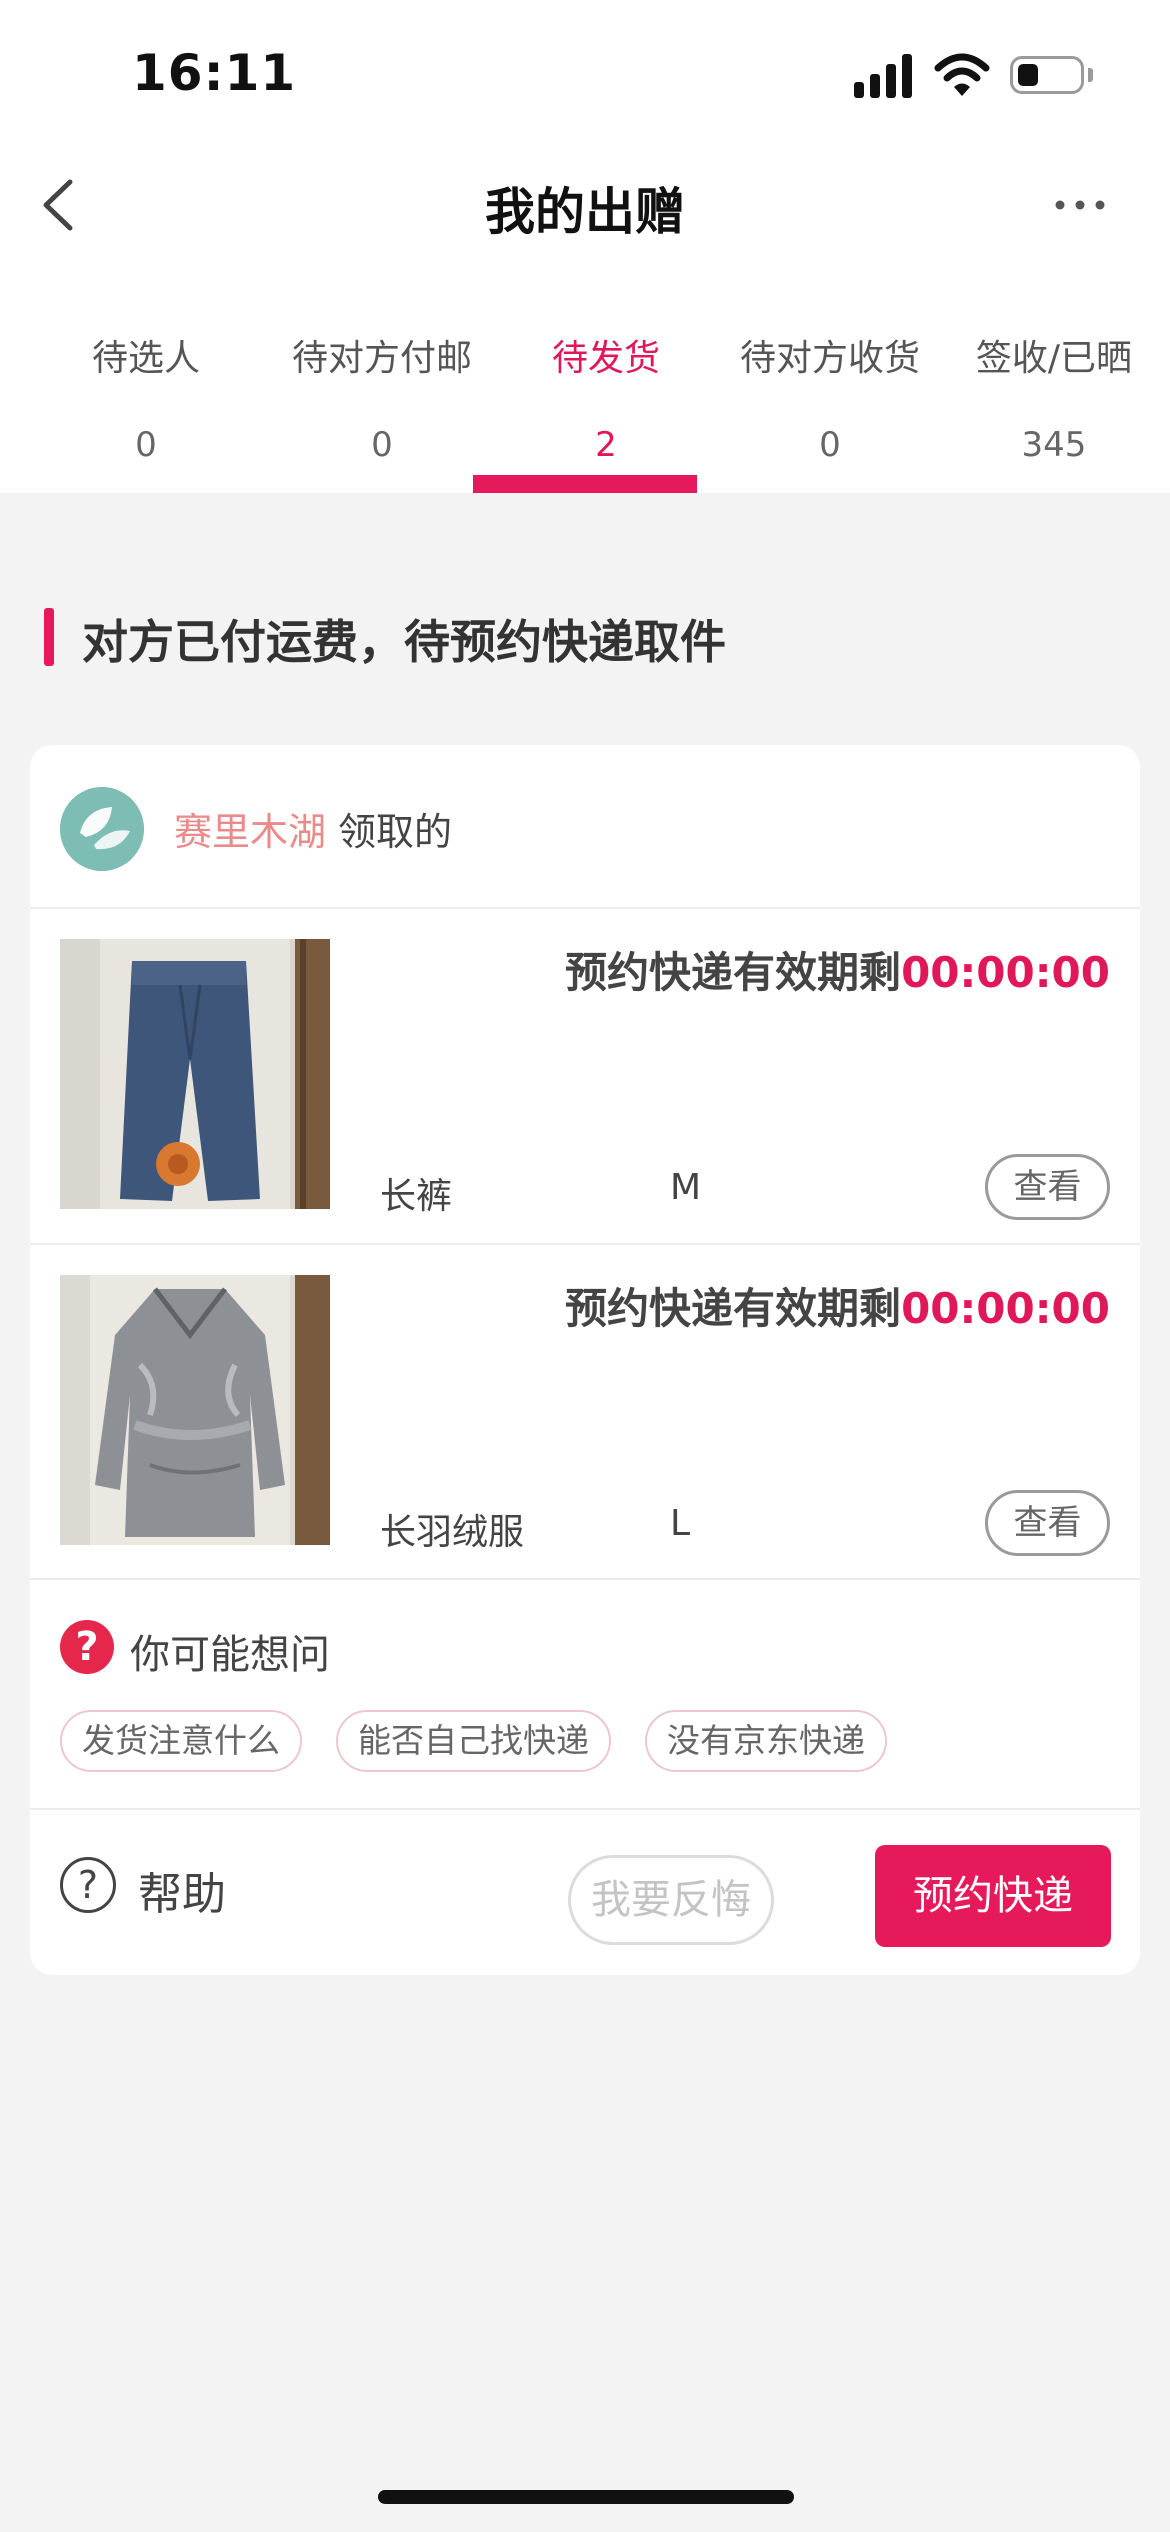 Image resolution: width=1170 pixels, height=2532 pixels. Describe the element at coordinates (671, 1900) in the screenshot. I see `regret-button: 我要反悔` at that location.